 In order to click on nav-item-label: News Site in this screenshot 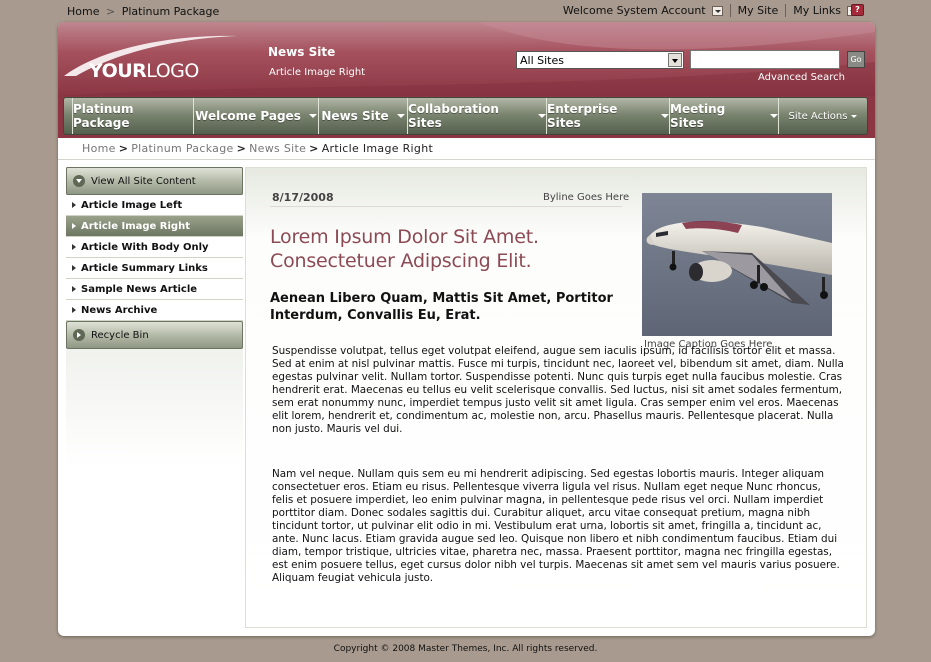, I will do `click(355, 116)`.